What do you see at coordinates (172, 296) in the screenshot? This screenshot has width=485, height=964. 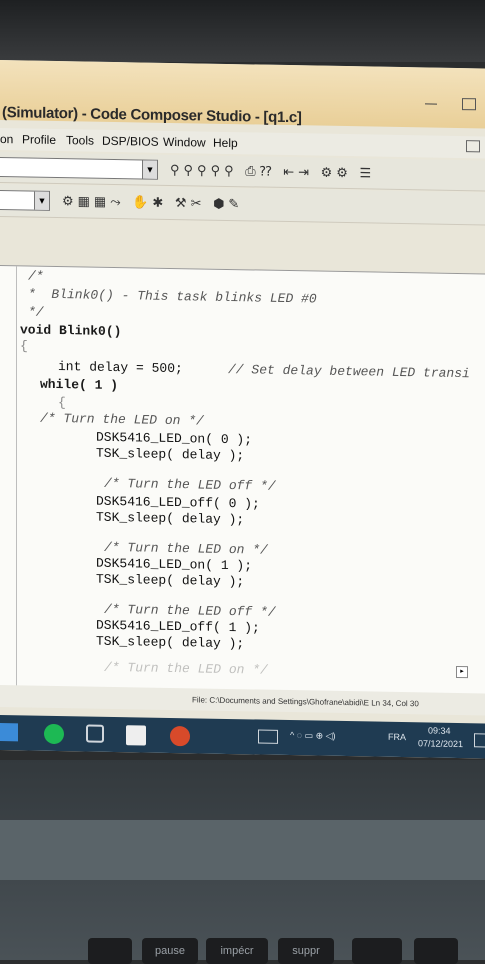 I see `header-comment: * Blink0() - This task blinks LED #0` at bounding box center [172, 296].